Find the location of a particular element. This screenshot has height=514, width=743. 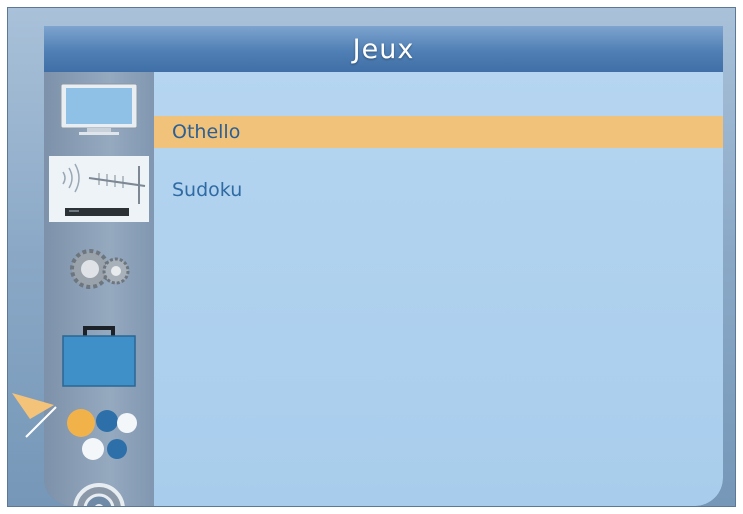

page-title: Jeux is located at coordinates (383, 49).